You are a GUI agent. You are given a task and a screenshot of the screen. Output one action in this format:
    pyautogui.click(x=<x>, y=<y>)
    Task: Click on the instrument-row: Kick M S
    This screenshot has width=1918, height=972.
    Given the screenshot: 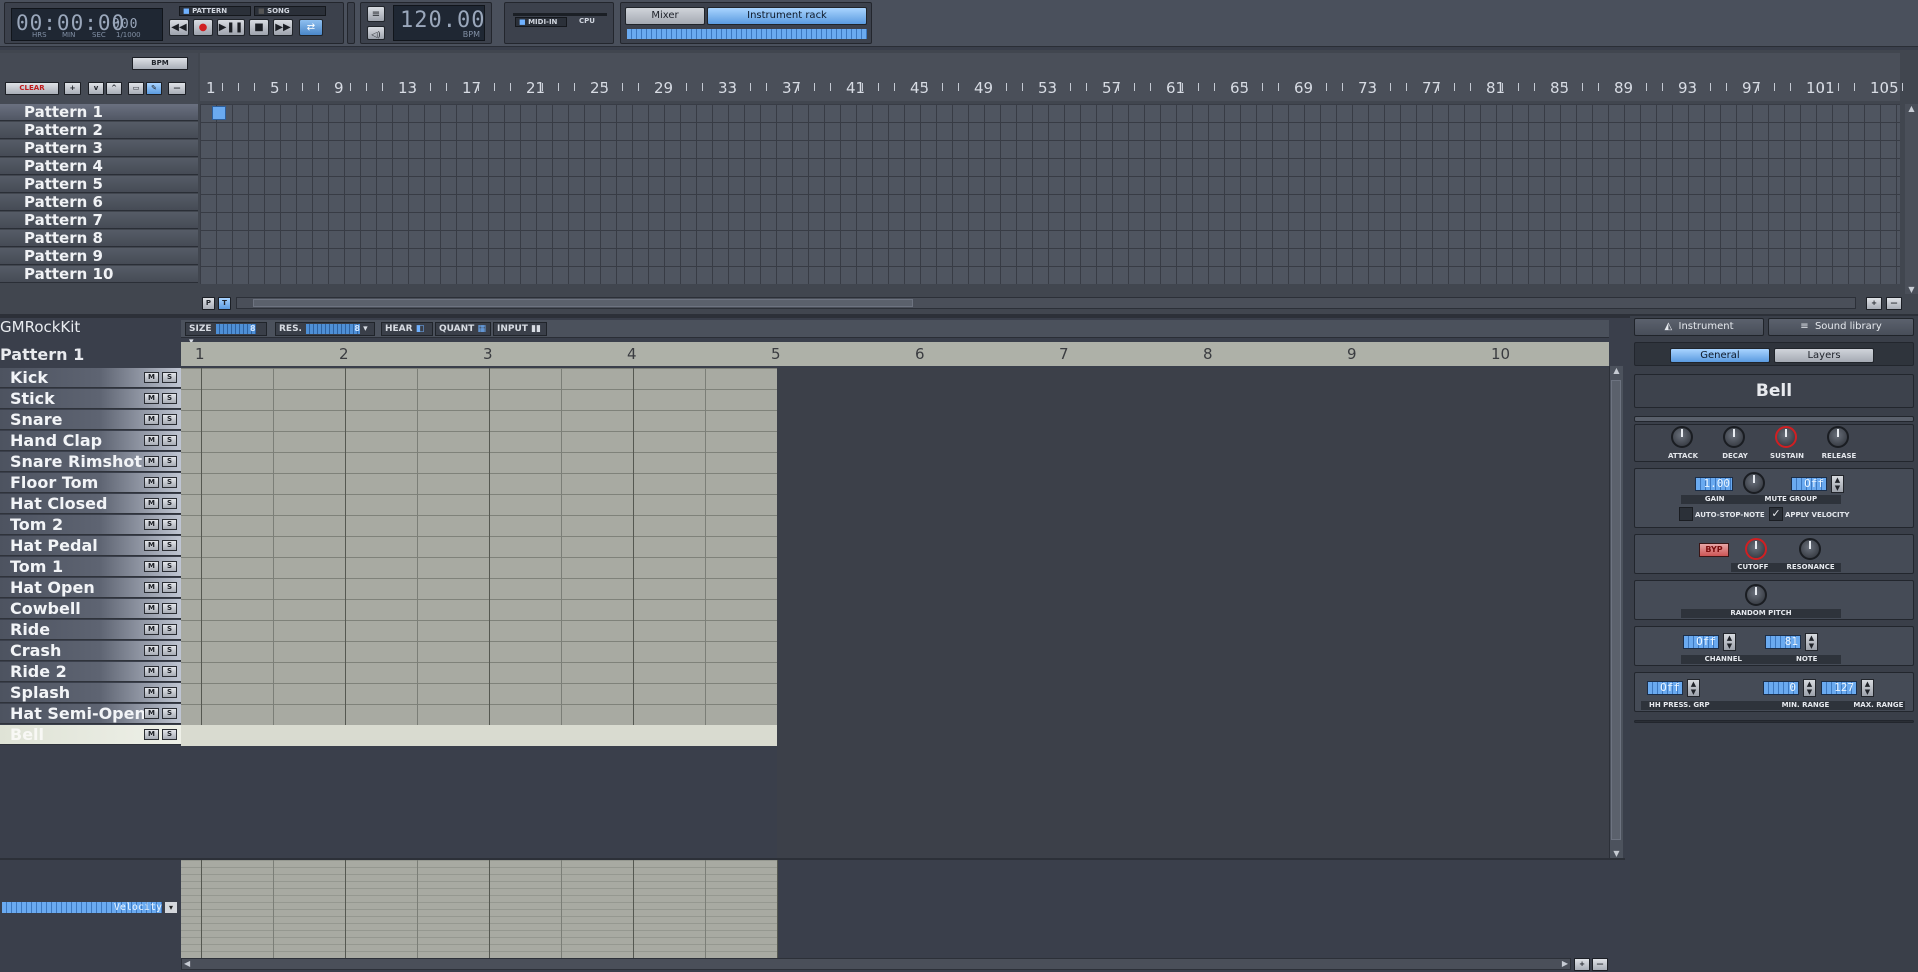 What is the action you would take?
    pyautogui.click(x=90, y=378)
    